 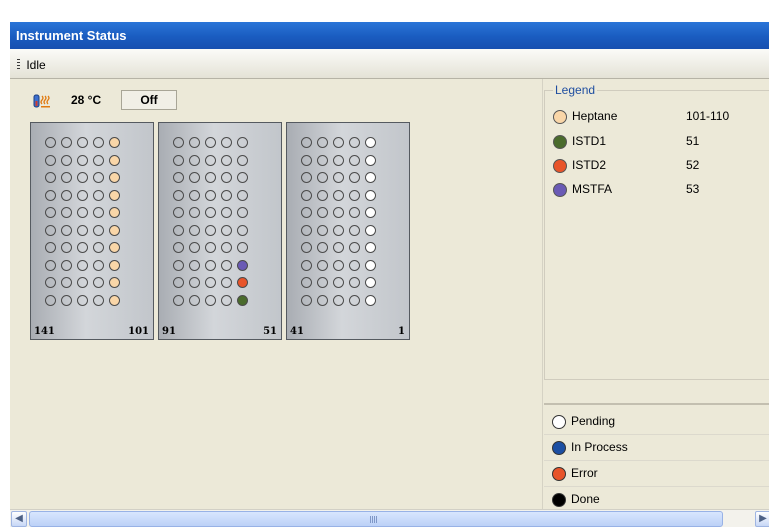 I want to click on toolbar-grip-icon, so click(x=18, y=64).